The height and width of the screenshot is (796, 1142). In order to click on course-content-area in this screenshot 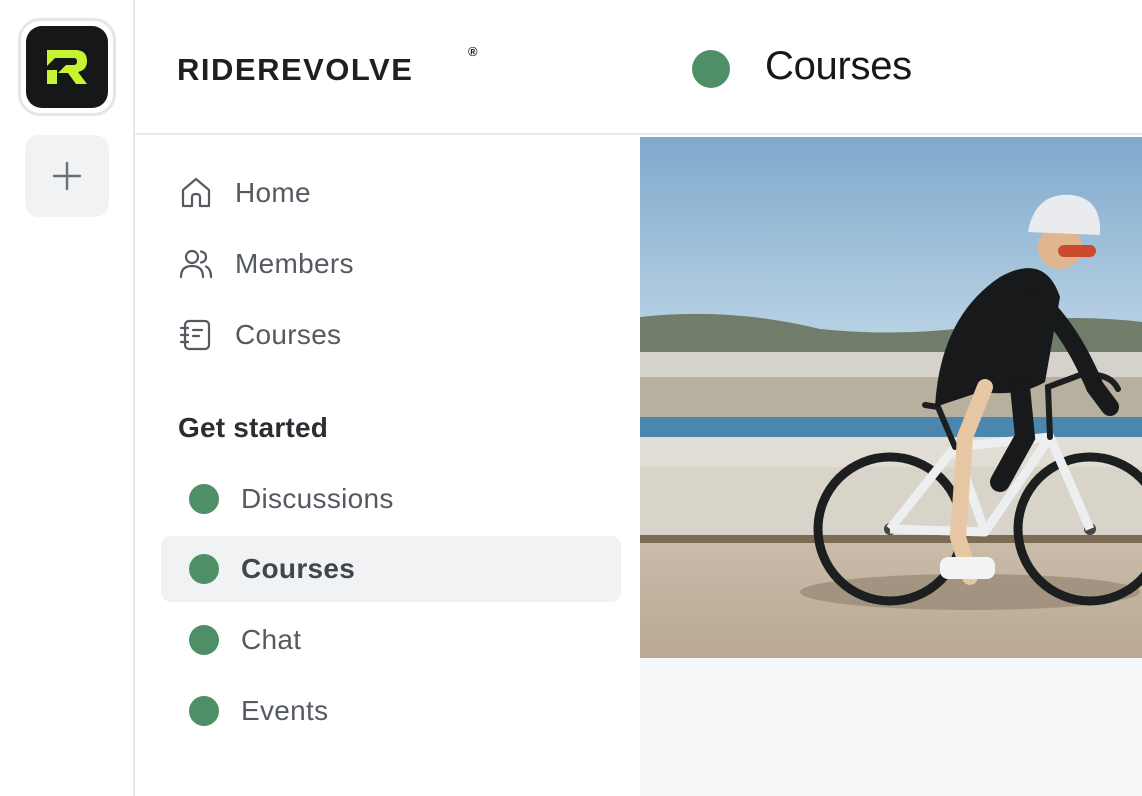, I will do `click(891, 727)`.